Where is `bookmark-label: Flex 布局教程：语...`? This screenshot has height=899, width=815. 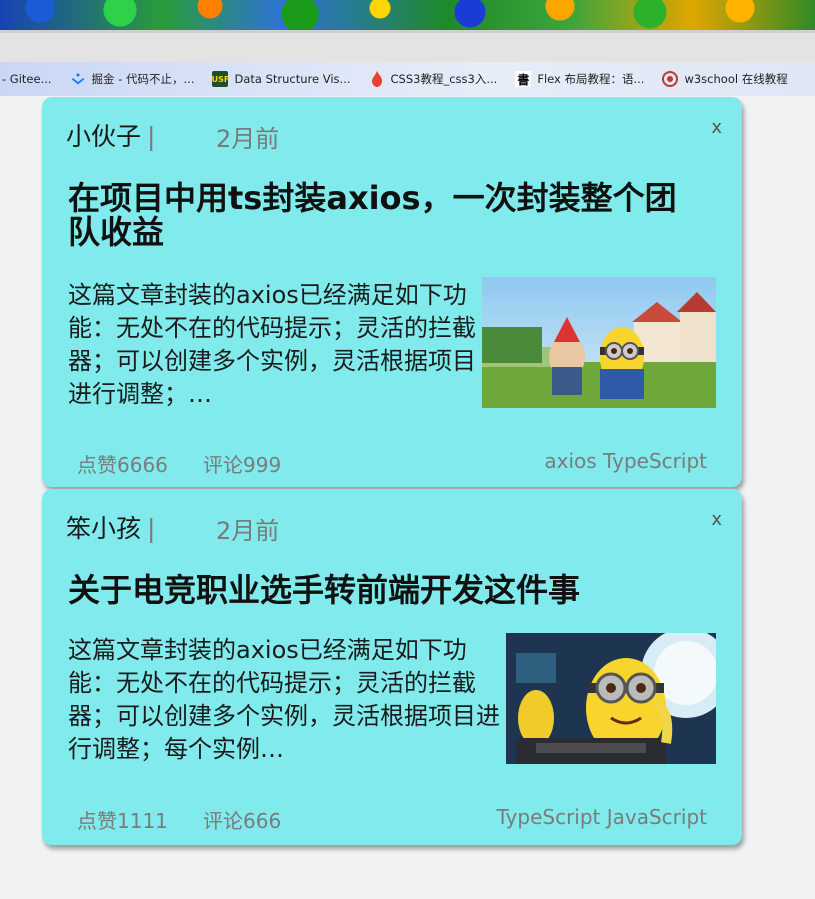 bookmark-label: Flex 布局教程：语... is located at coordinates (591, 79).